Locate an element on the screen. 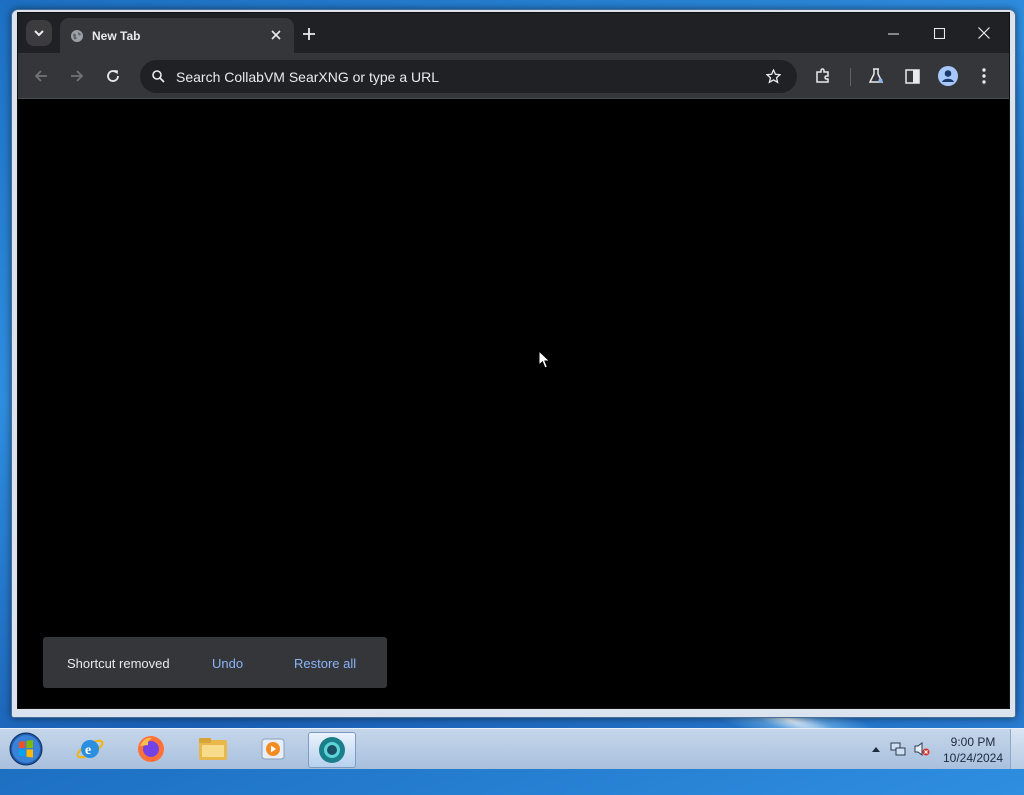 The width and height of the screenshot is (1024, 795). taskbar-chrome is located at coordinates (332, 750).